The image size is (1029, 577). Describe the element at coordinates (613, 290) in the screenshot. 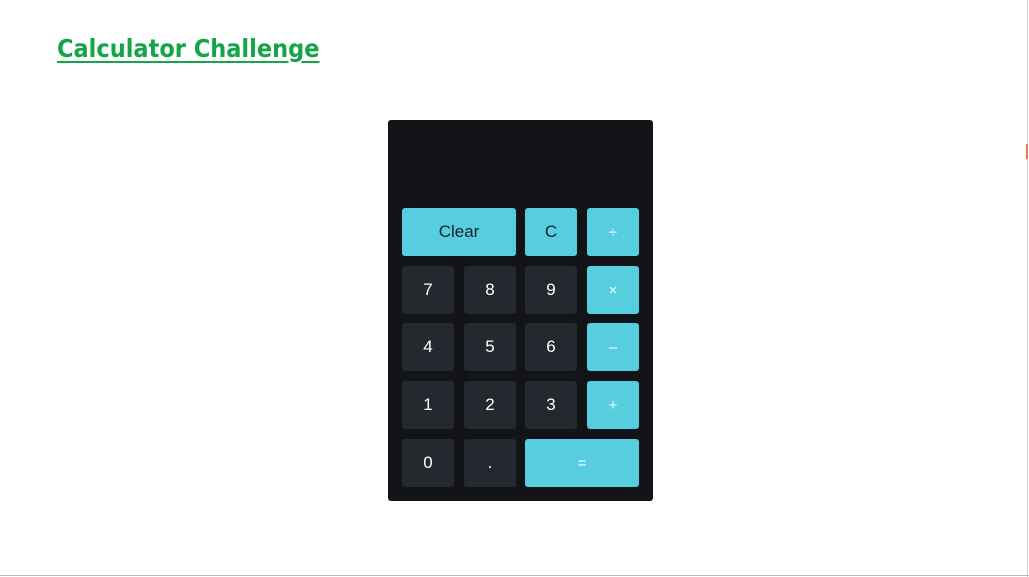

I see `multiply-button: ×` at that location.